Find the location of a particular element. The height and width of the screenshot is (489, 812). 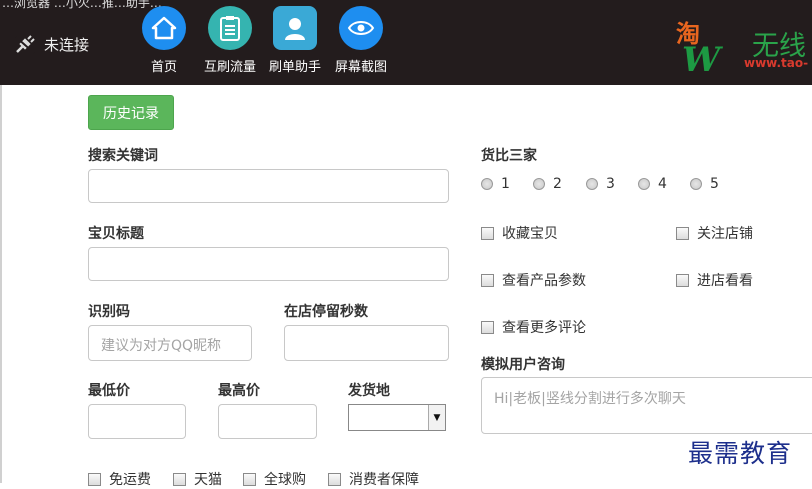

compare-radio-3: 3 is located at coordinates (600, 184).